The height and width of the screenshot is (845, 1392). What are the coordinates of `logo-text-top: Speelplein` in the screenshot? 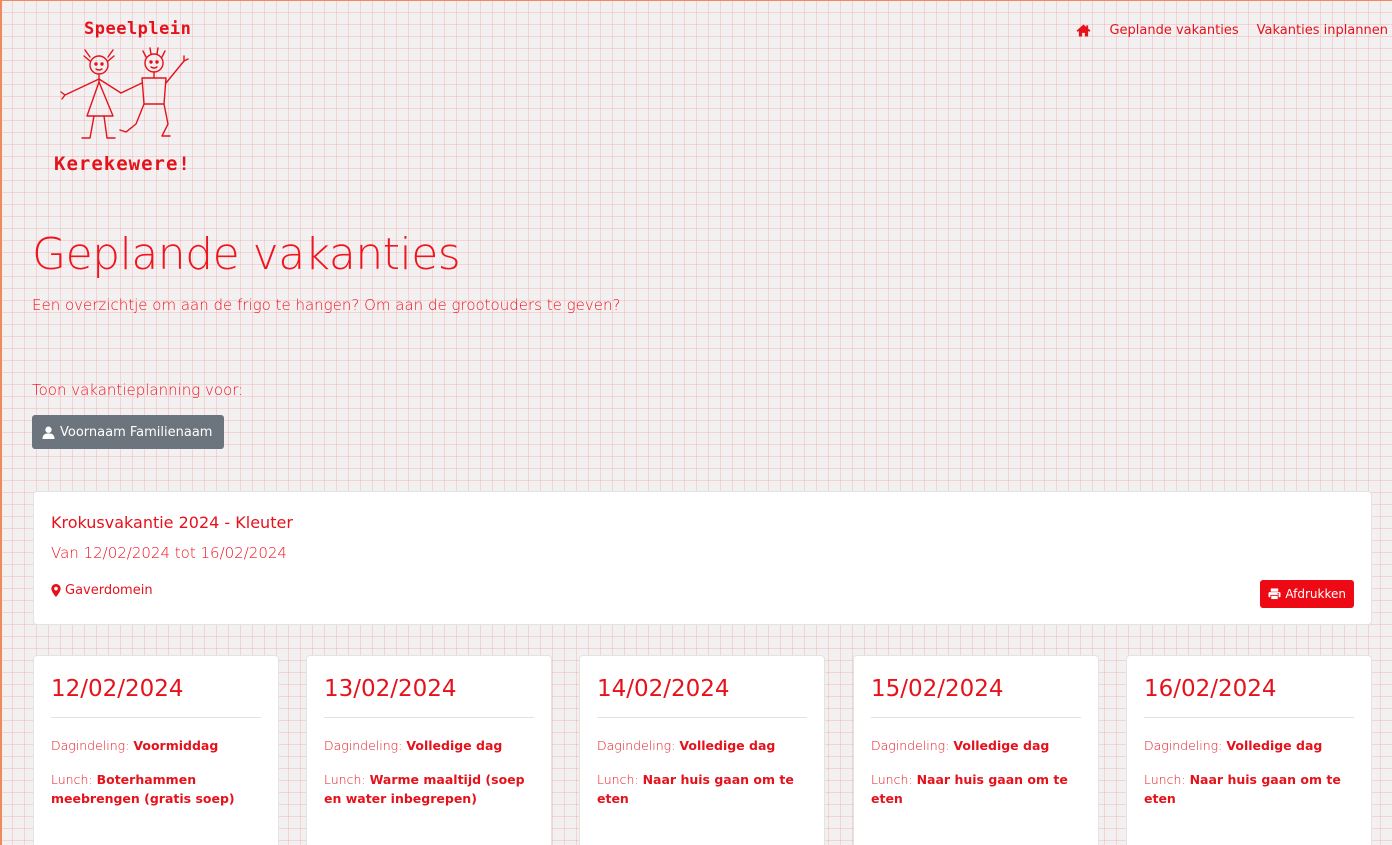 It's located at (138, 29).